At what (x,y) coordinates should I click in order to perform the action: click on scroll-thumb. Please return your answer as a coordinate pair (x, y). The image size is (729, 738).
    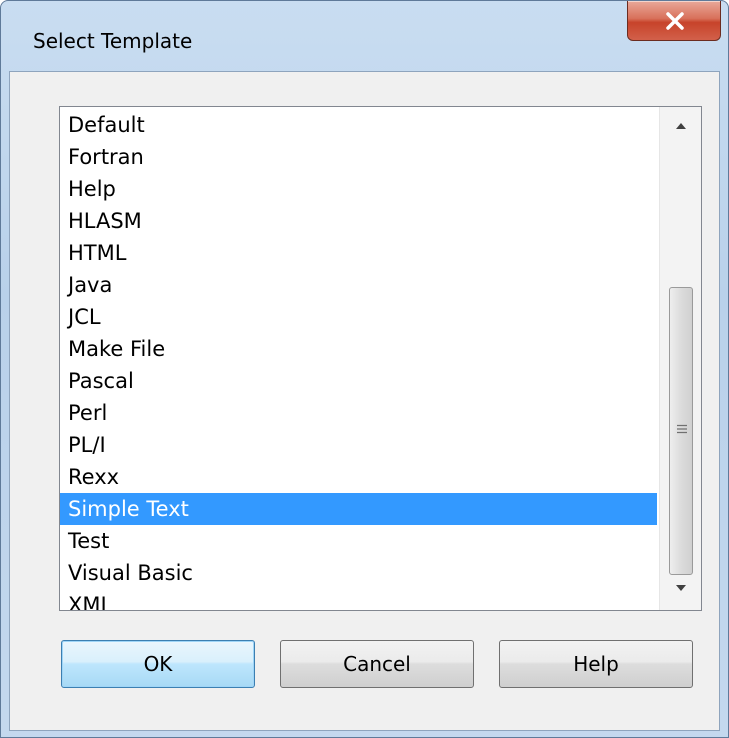
    Looking at the image, I should click on (681, 431).